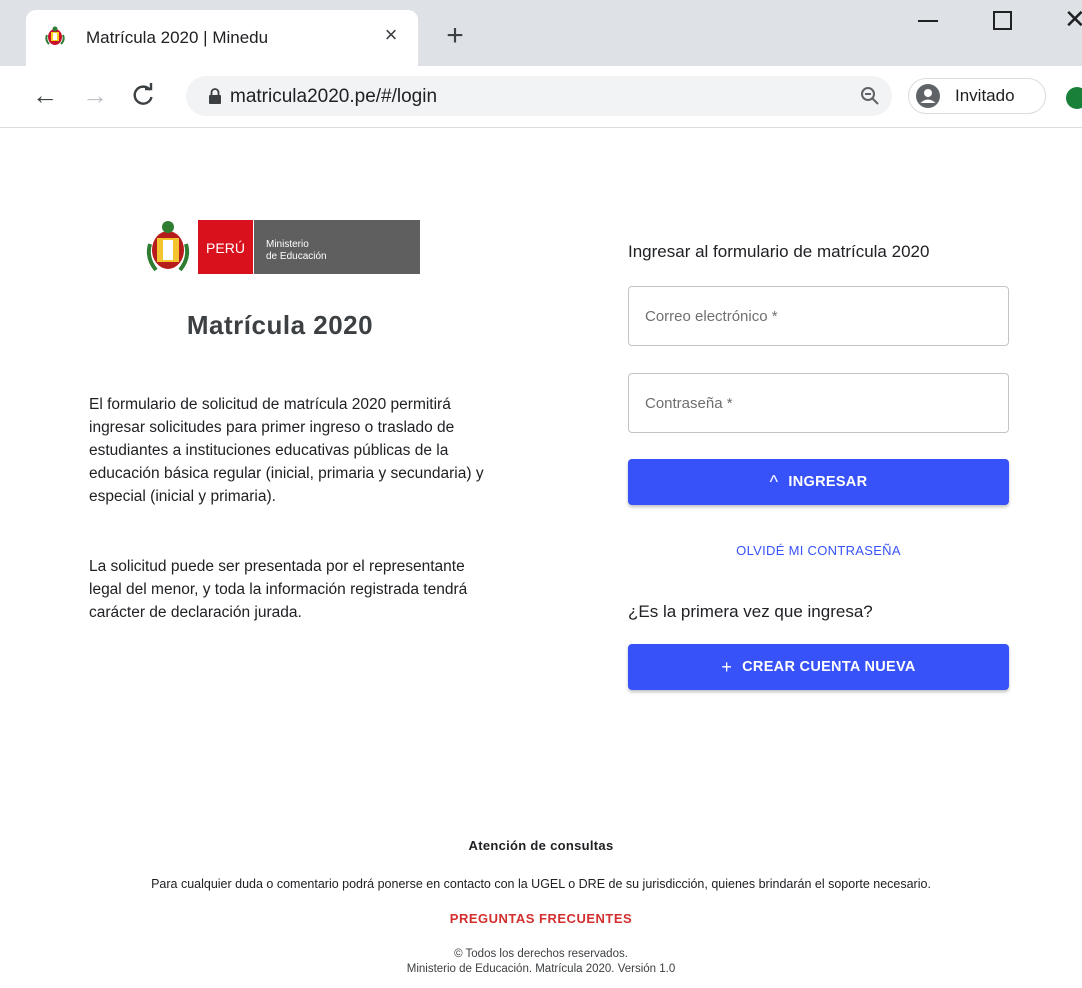 Image resolution: width=1082 pixels, height=988 pixels. I want to click on zoom-out-icon, so click(870, 96).